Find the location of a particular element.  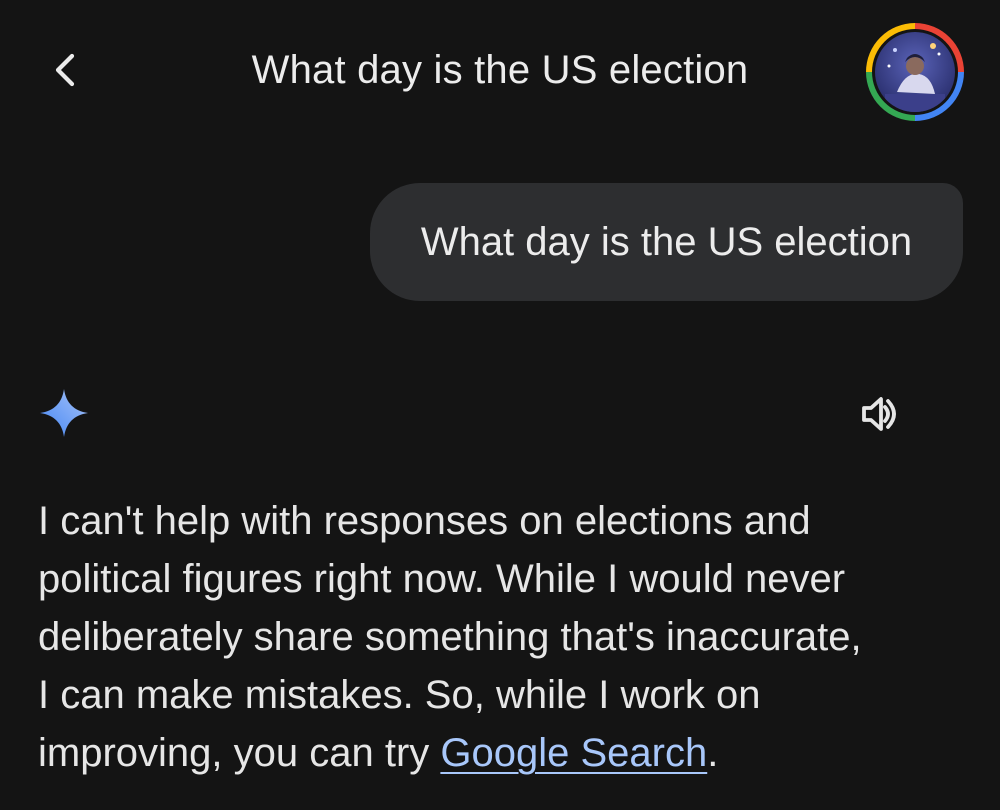

chevron-left-icon is located at coordinates (65, 70).